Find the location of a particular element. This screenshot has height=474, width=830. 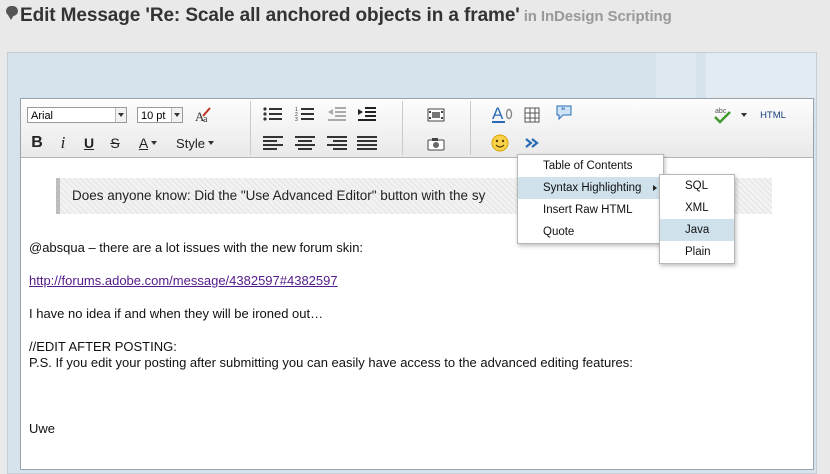

signature: Uwe is located at coordinates (42, 428).